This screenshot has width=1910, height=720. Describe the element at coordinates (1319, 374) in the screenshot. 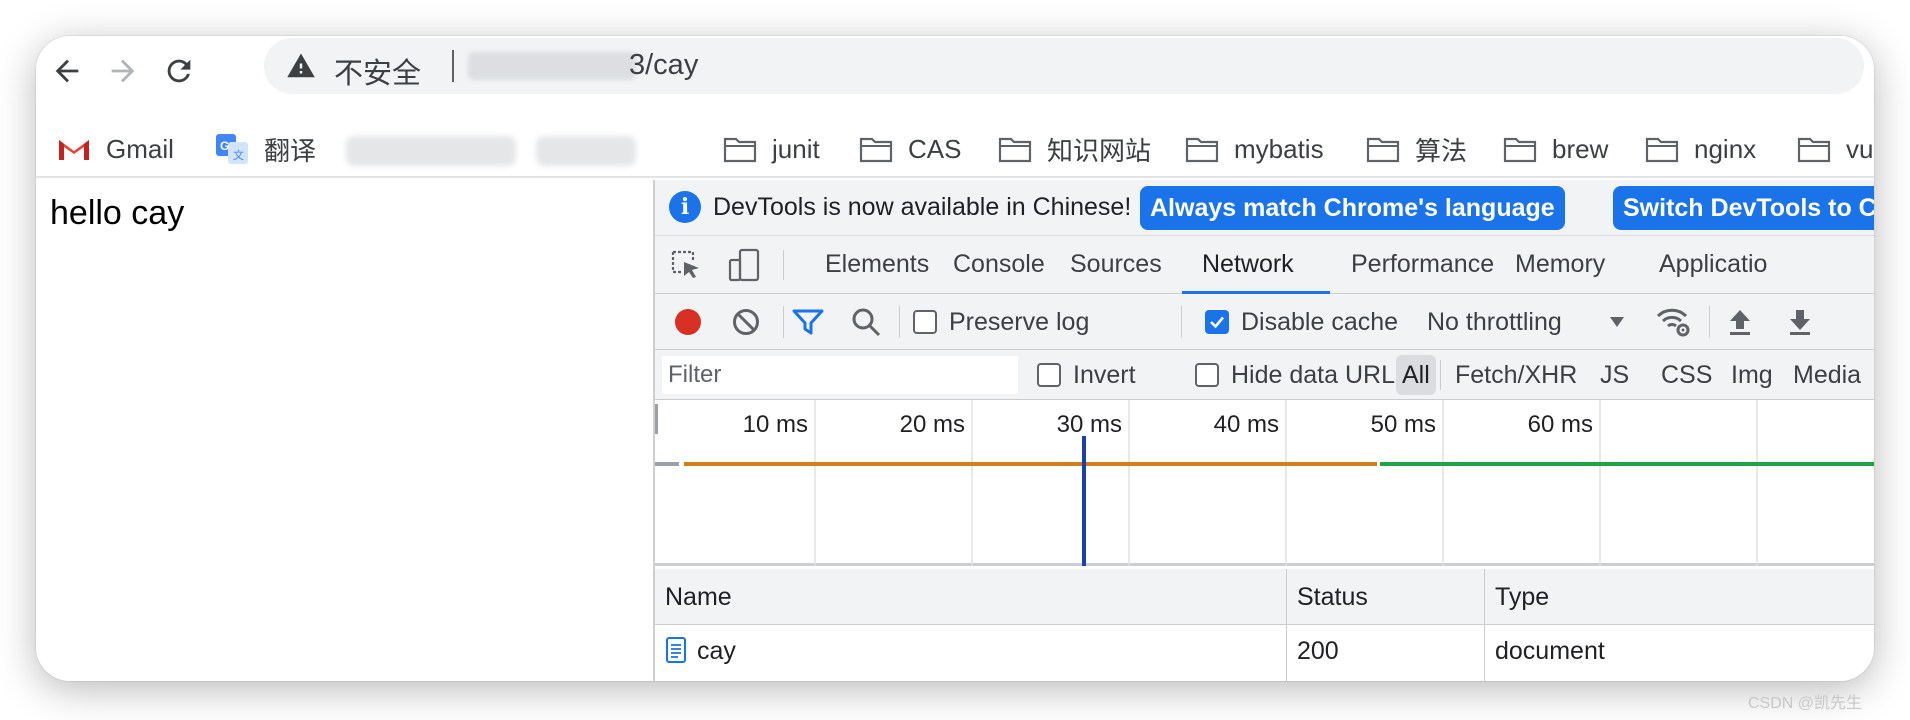

I see `hide-data-urls-label: Hide data URLs` at that location.